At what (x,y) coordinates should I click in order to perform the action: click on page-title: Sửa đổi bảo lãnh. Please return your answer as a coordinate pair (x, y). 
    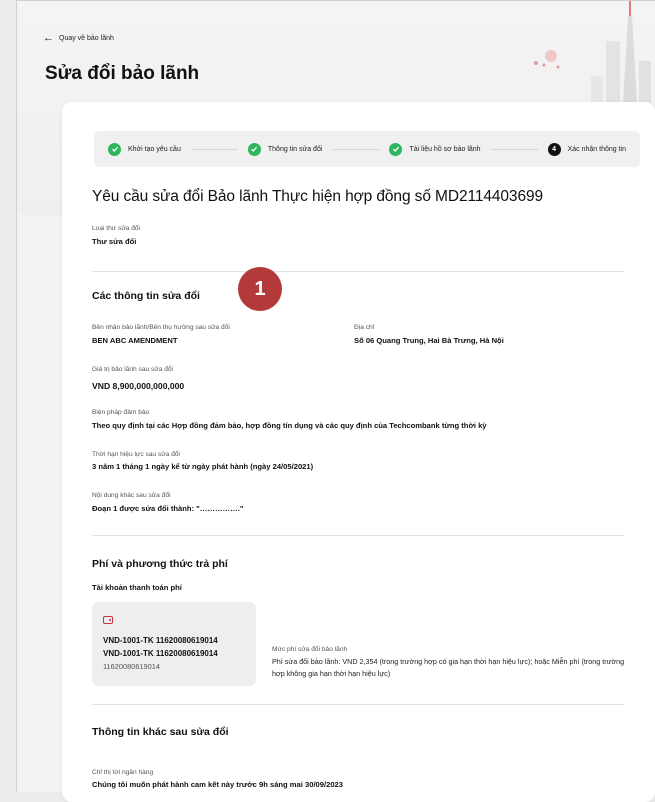
    Looking at the image, I should click on (122, 73).